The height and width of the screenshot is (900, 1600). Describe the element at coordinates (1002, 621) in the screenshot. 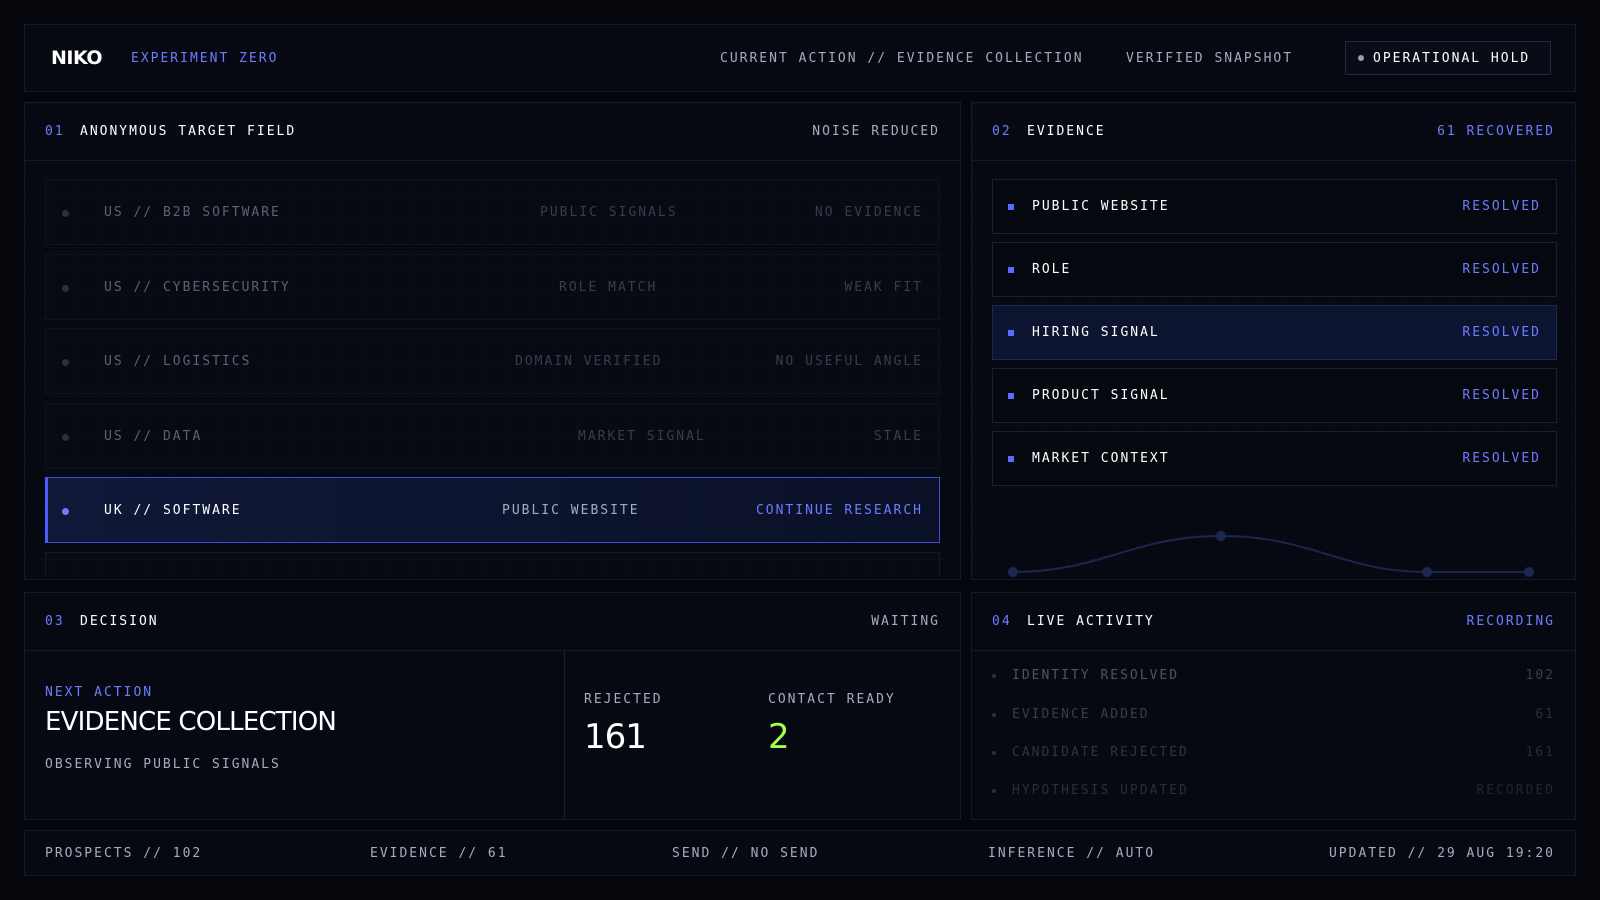

I see `panel-number: 04` at that location.